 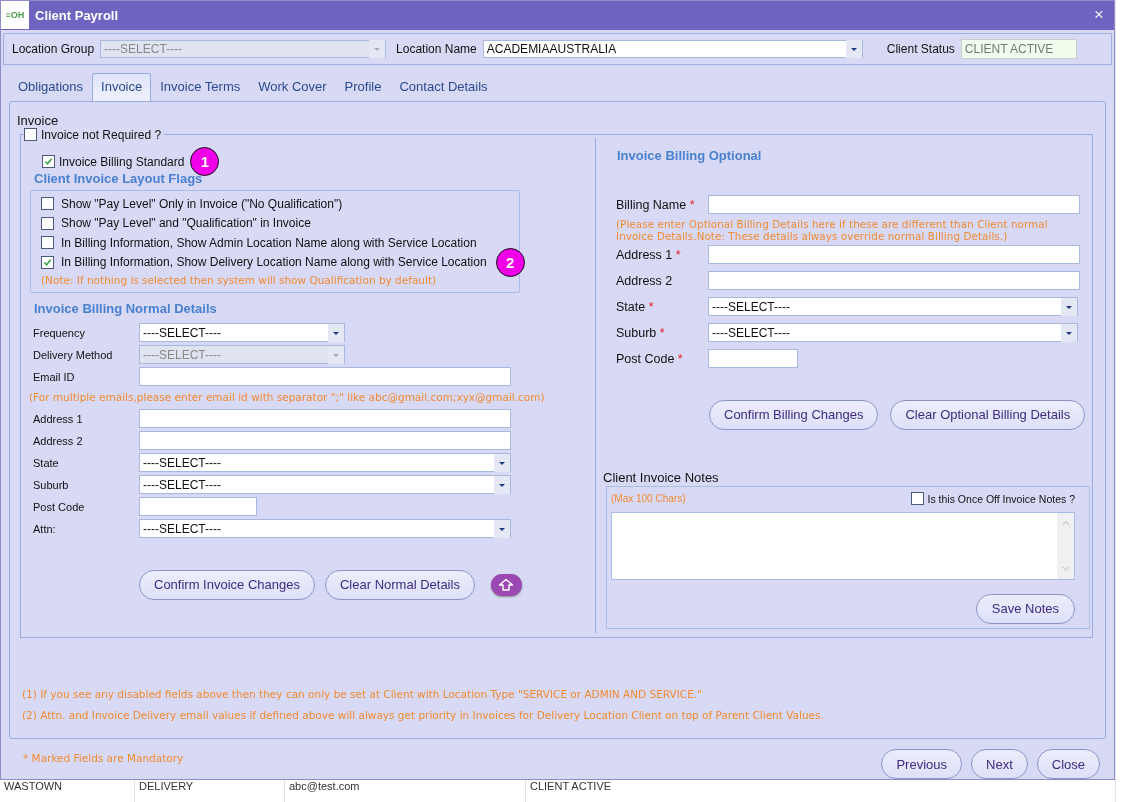 I want to click on save-notes-button: Save Notes, so click(x=1025, y=608).